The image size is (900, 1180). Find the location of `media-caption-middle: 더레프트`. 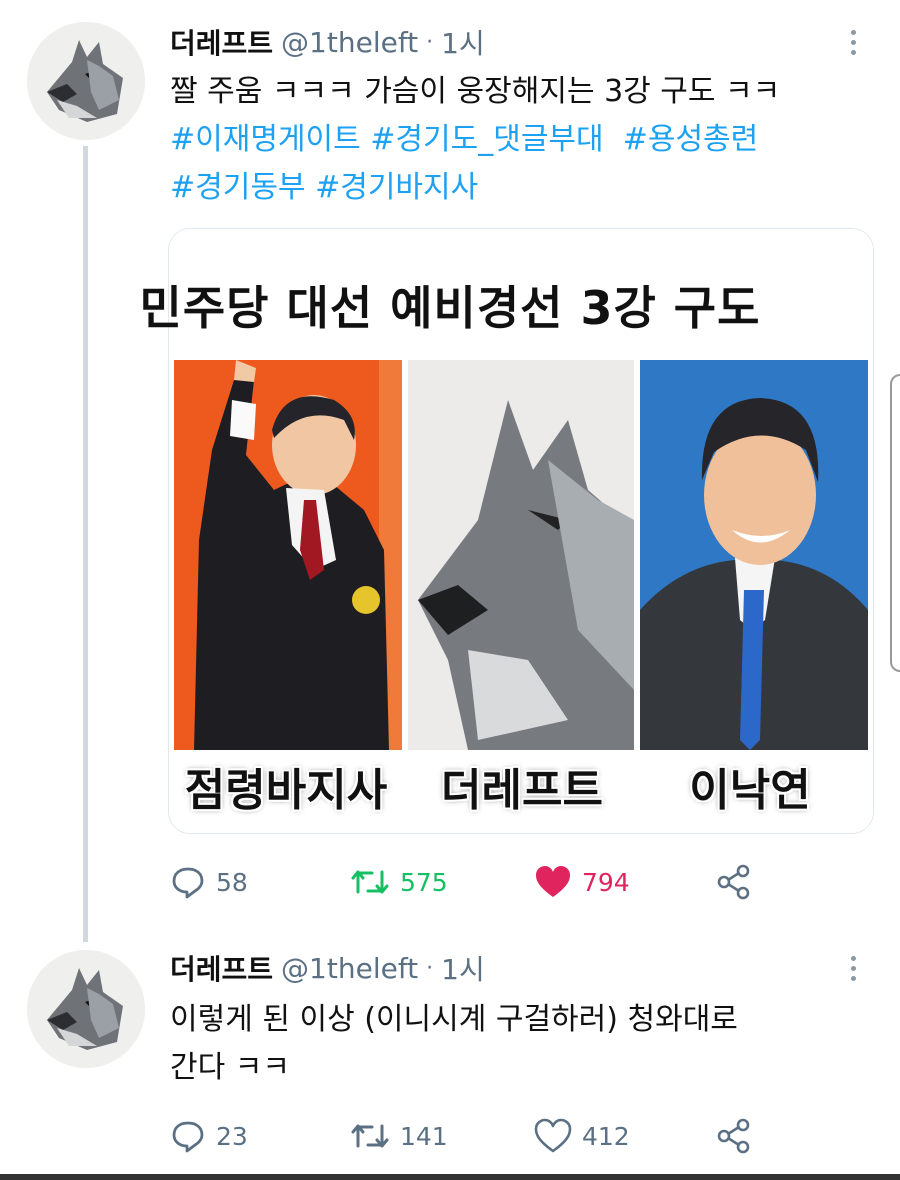

media-caption-middle: 더레프트 is located at coordinates (522, 790).